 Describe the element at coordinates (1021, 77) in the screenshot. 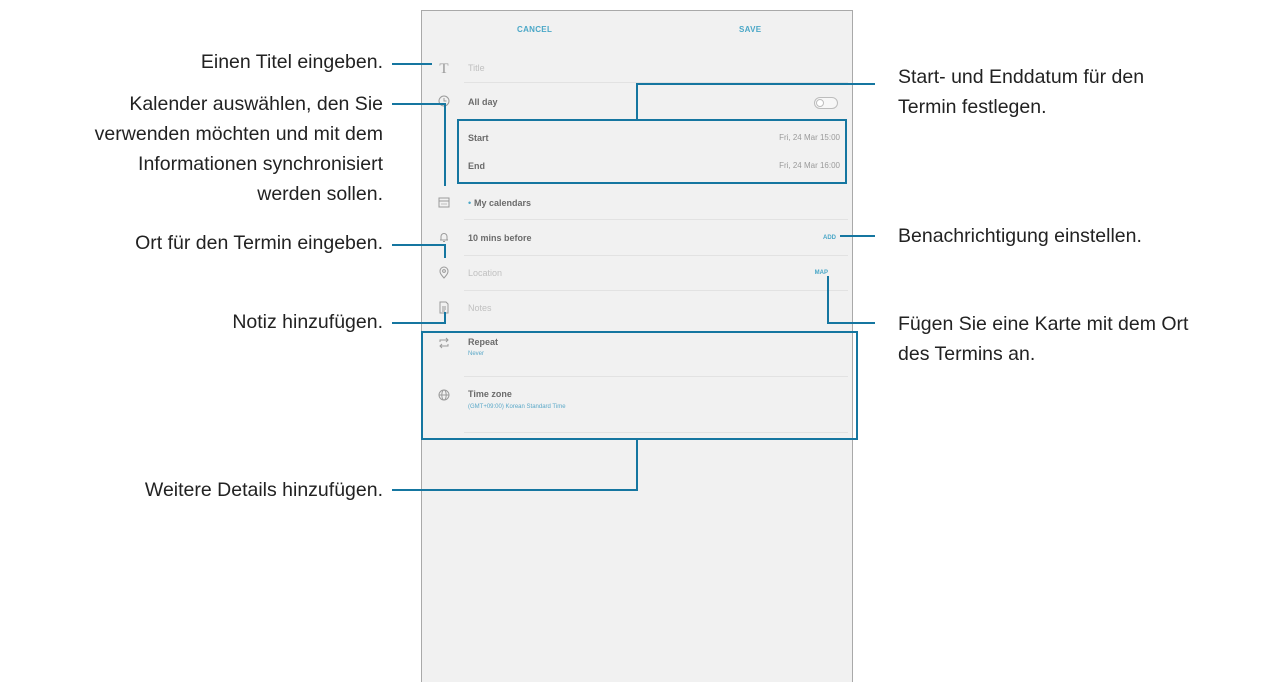

I see `callout-date-line1: Start- und Enddatum für den` at that location.